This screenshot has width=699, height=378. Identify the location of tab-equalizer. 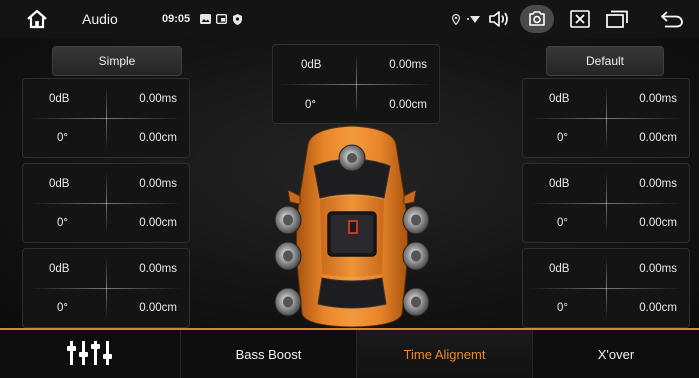
(90, 354).